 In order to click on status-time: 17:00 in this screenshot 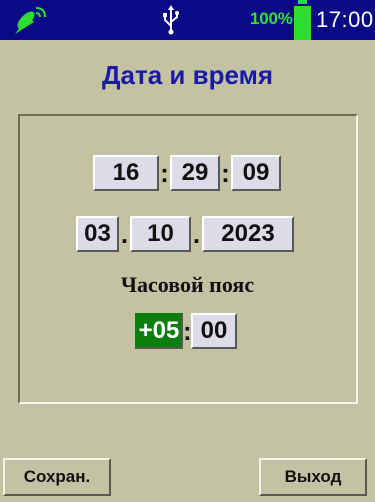, I will do `click(345, 19)`.